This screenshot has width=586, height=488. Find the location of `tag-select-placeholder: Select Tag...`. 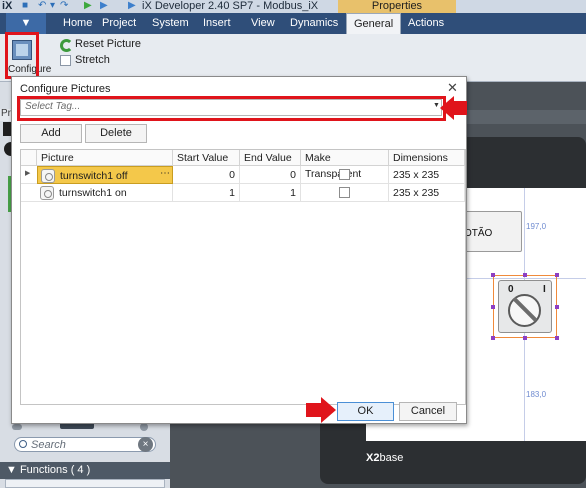

tag-select-placeholder: Select Tag... is located at coordinates (53, 106).